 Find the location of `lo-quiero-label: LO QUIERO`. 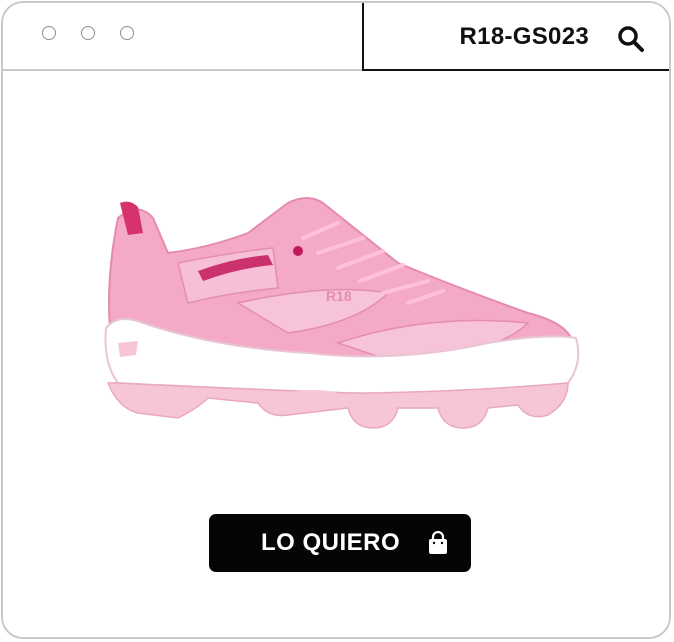

lo-quiero-label: LO QUIERO is located at coordinates (331, 542).